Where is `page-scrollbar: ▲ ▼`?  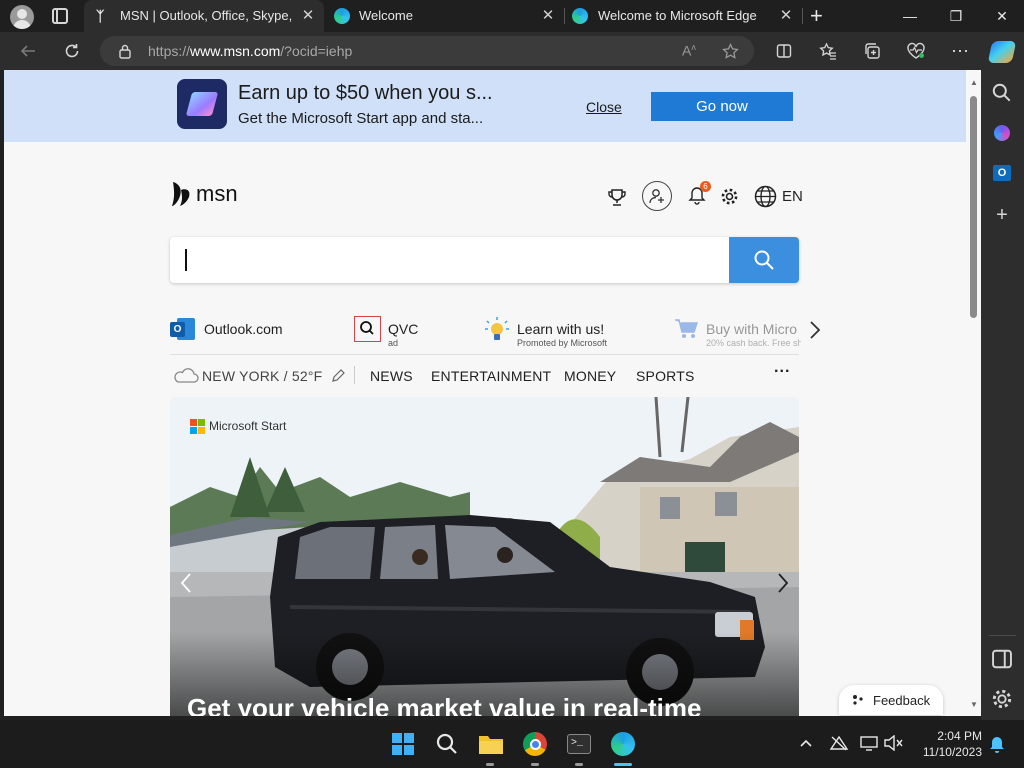 page-scrollbar: ▲ ▼ is located at coordinates (973, 393).